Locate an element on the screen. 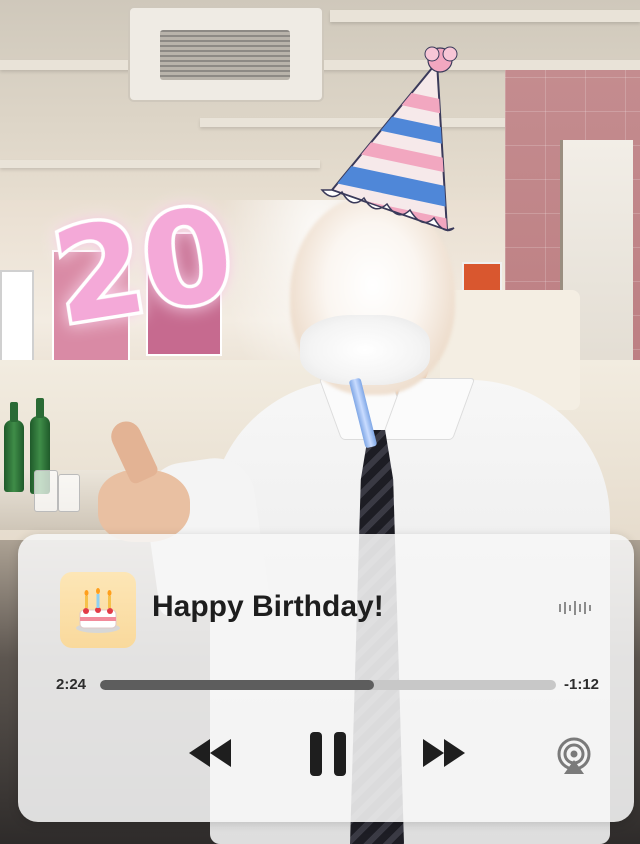  air-conditioner-grille is located at coordinates (225, 55).